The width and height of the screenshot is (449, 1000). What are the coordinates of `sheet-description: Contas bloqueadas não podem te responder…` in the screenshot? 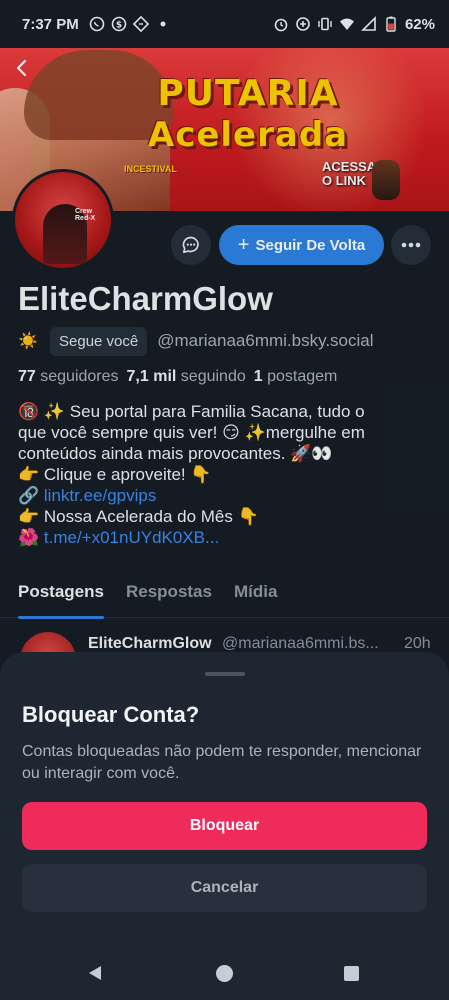 It's located at (222, 762).